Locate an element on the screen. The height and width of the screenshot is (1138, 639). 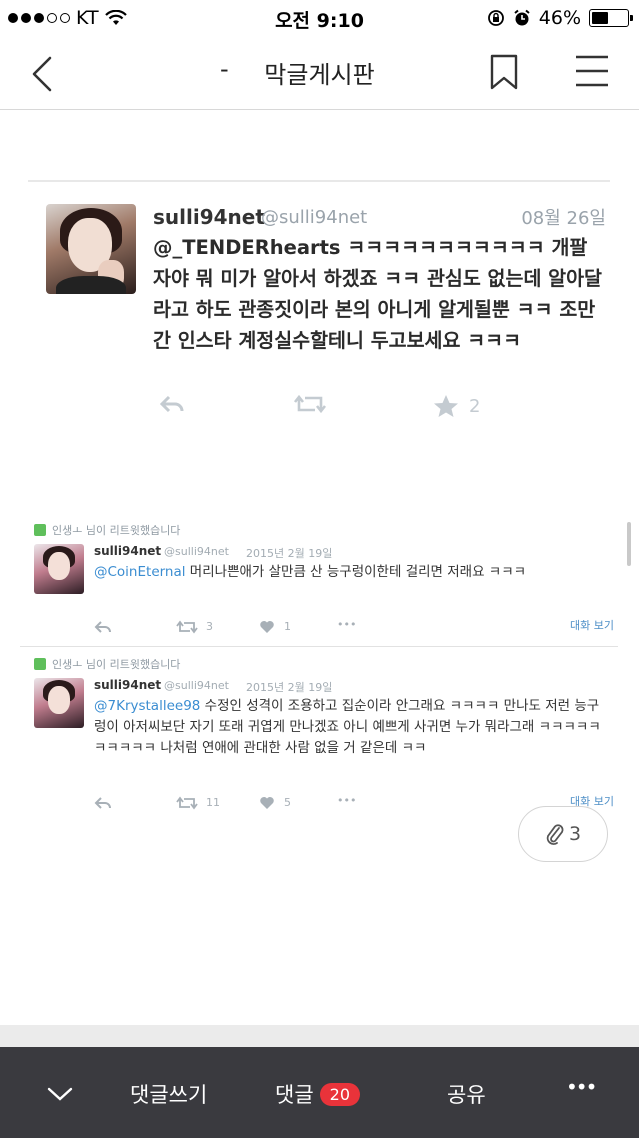
navigation-bar: - 막글게시판 is located at coordinates (319, 73).